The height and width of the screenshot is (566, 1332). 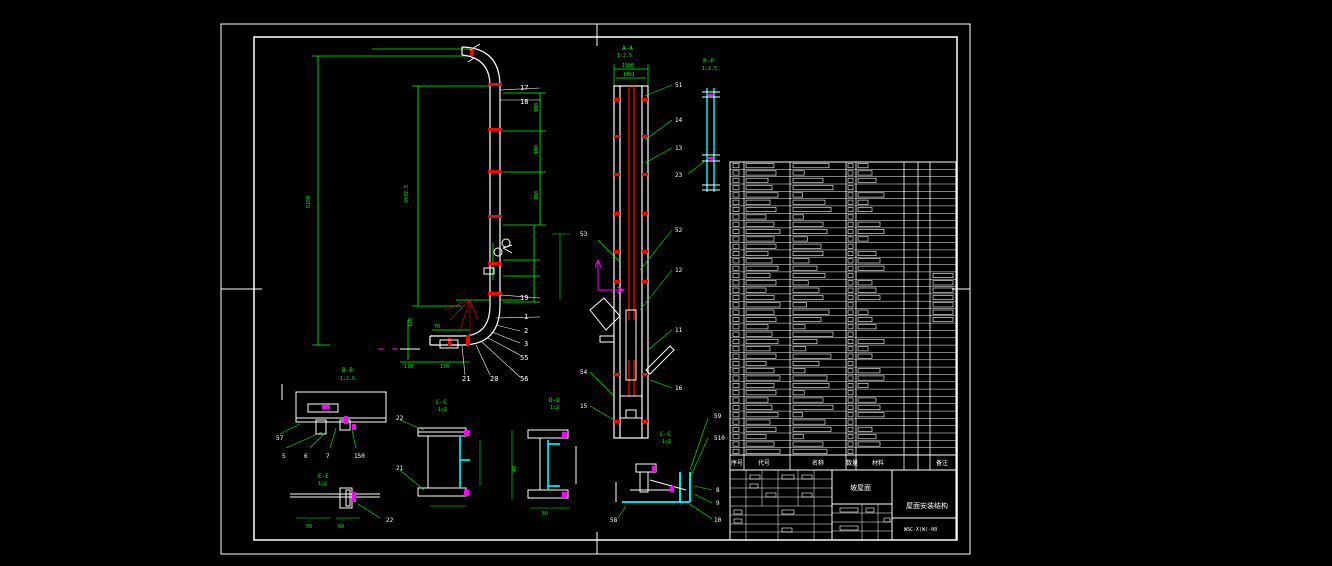 I want to click on ff-scale: 1:2, so click(x=666, y=442).